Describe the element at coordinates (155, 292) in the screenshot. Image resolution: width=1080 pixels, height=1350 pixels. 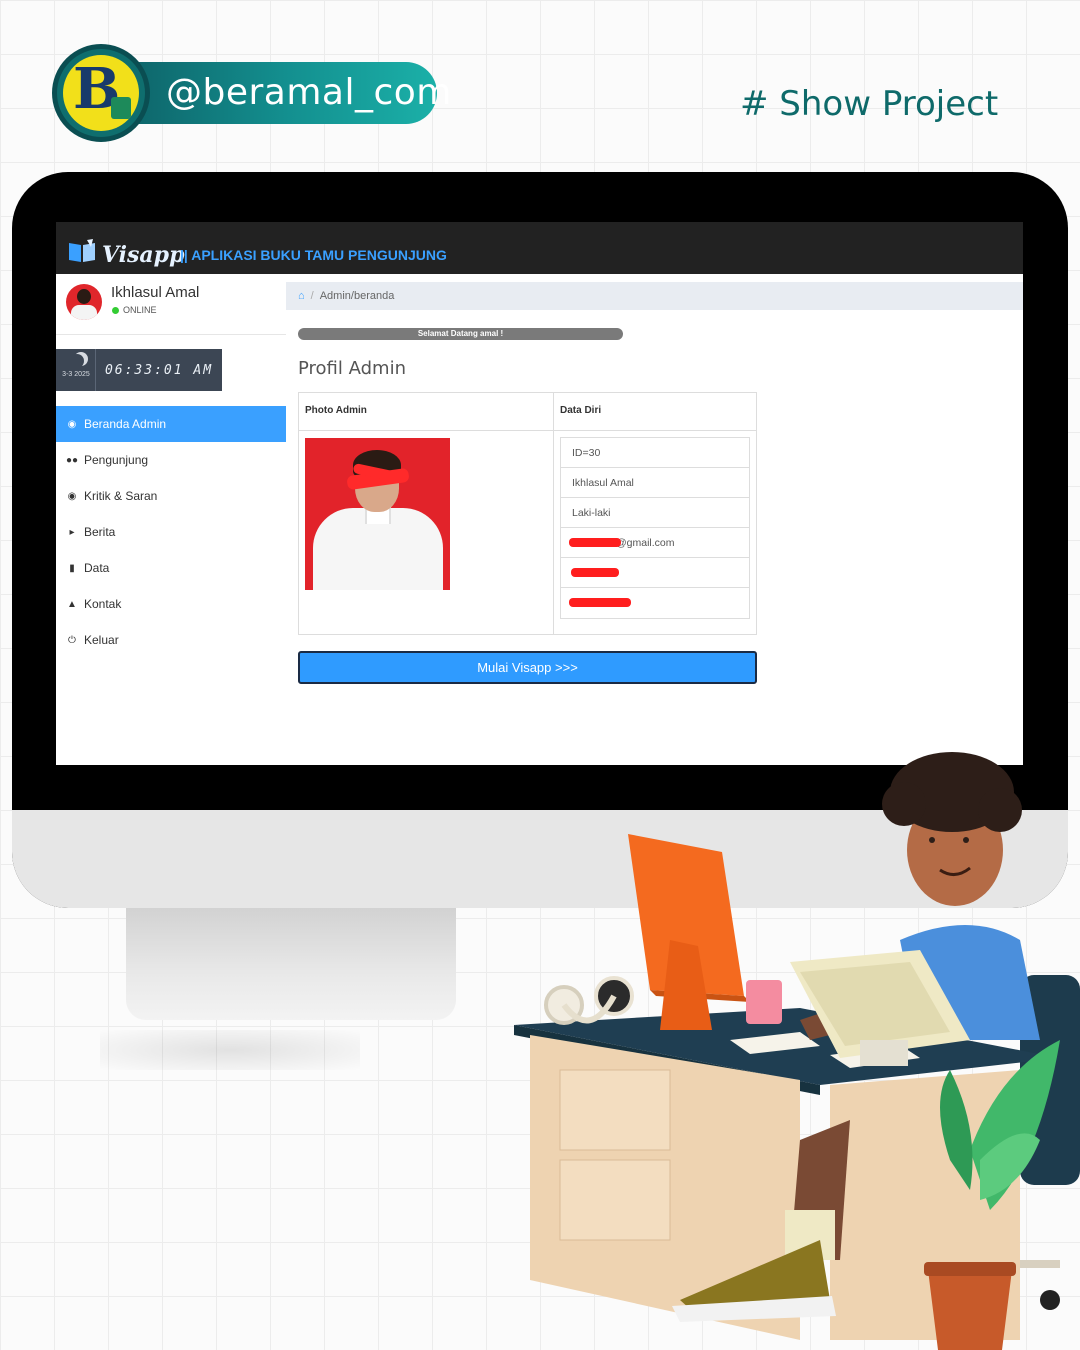
I see `user-name: Ikhlasul Amal` at that location.